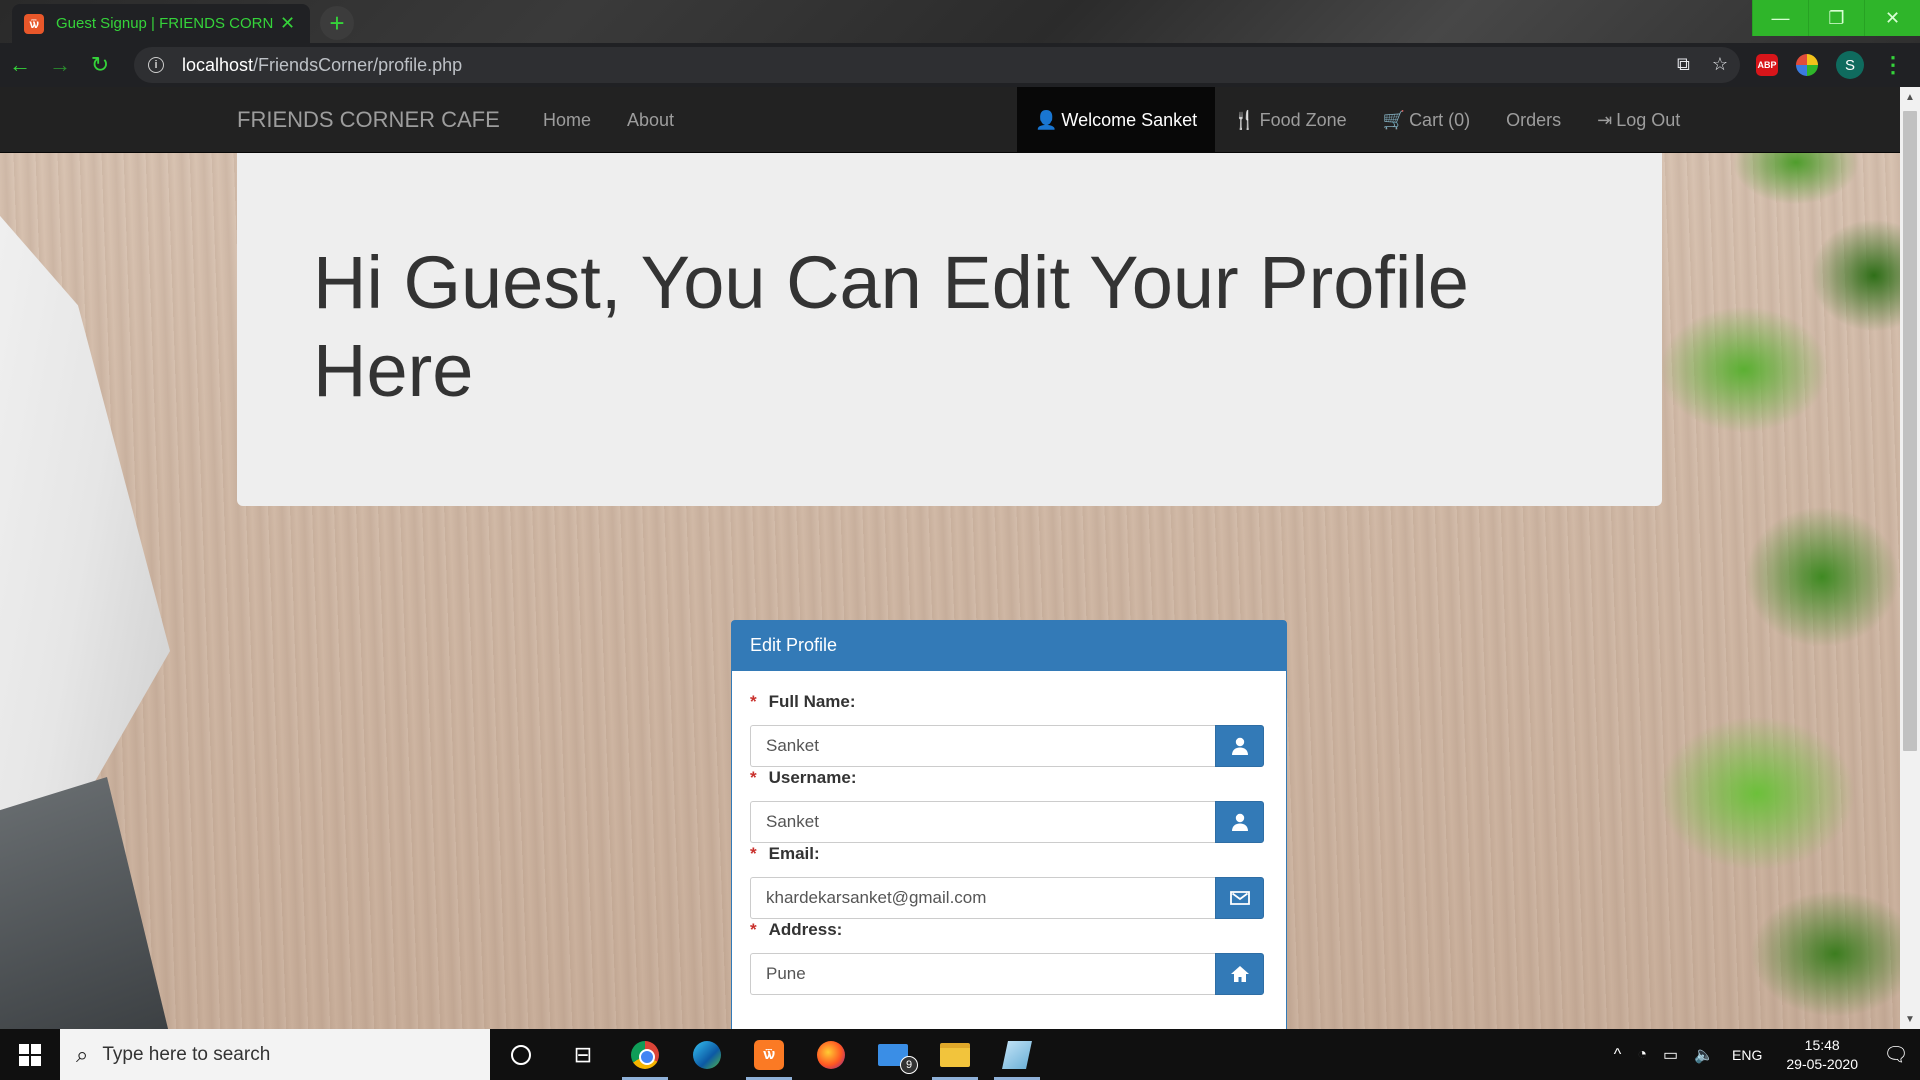 This screenshot has height=1080, width=1920. I want to click on tab-close-icon: ✕, so click(287, 23).